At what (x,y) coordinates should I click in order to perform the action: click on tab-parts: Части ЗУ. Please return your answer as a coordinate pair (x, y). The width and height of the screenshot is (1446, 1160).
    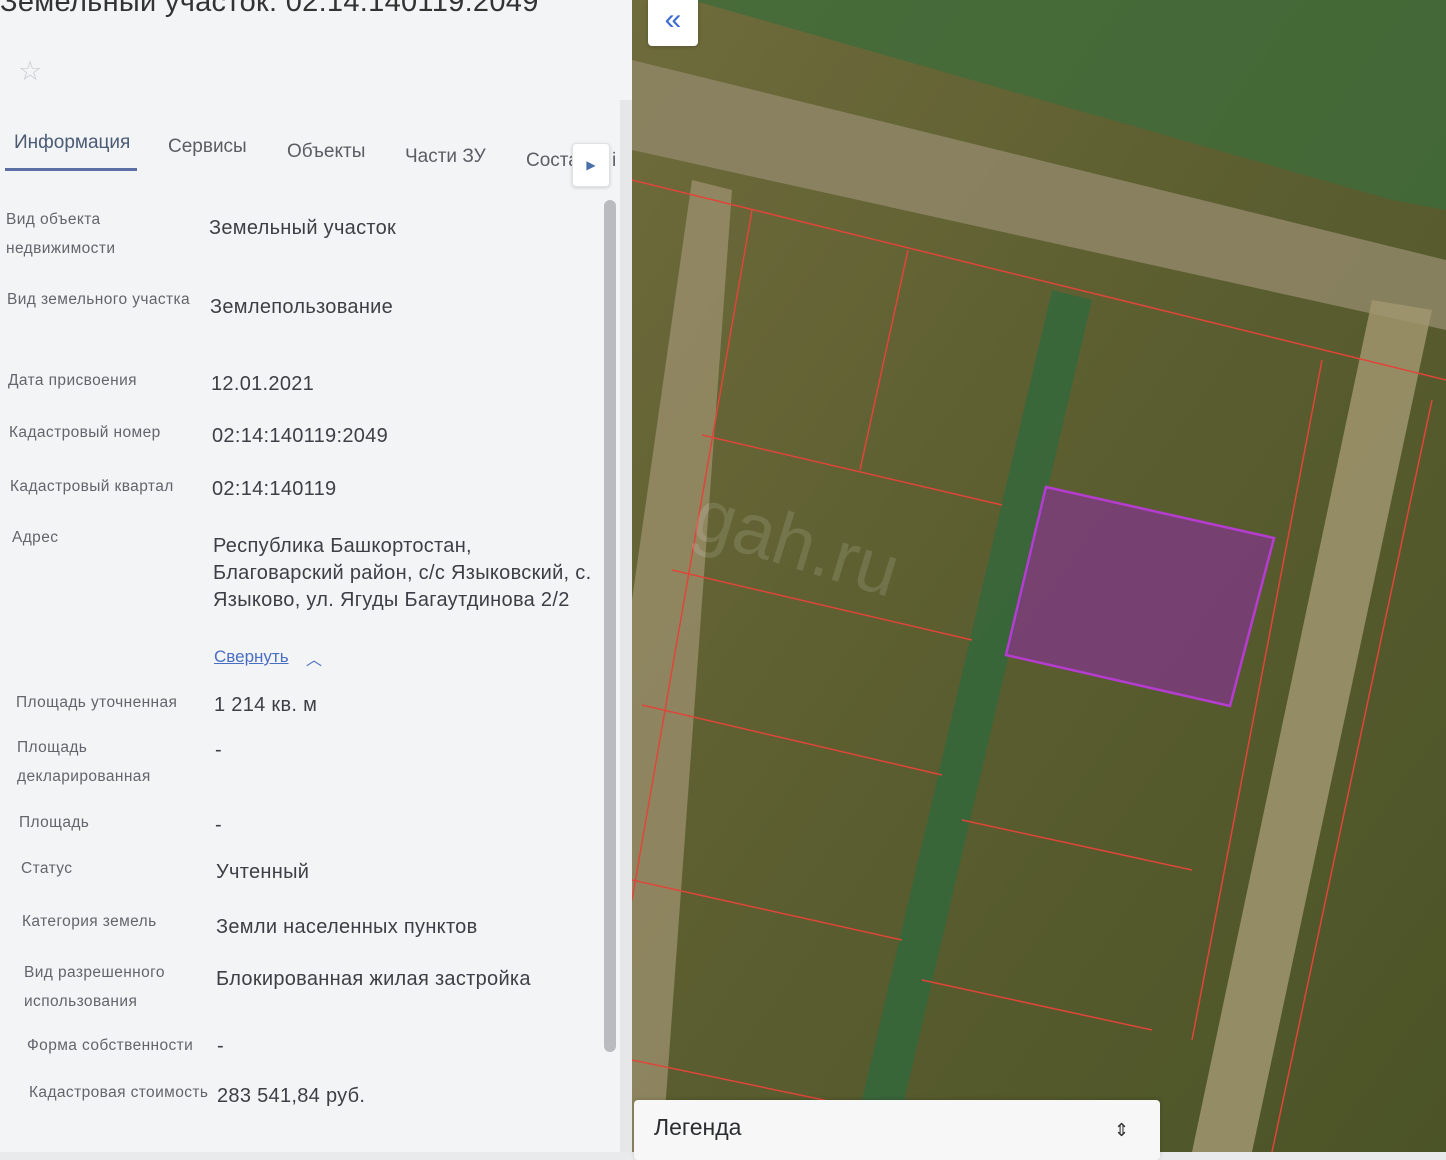
    Looking at the image, I should click on (445, 157).